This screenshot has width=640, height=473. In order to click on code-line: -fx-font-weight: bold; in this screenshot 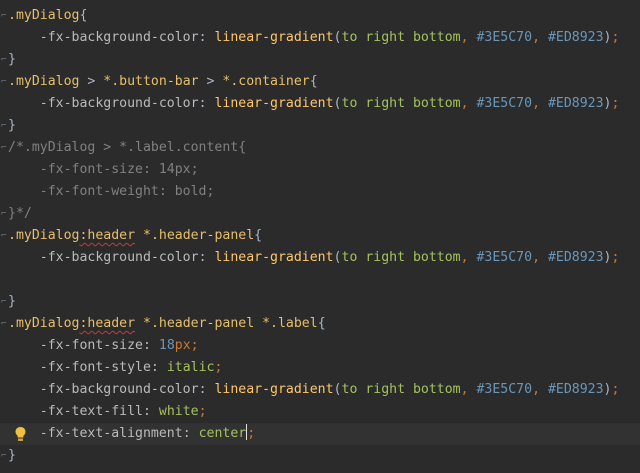, I will do `click(320, 192)`.